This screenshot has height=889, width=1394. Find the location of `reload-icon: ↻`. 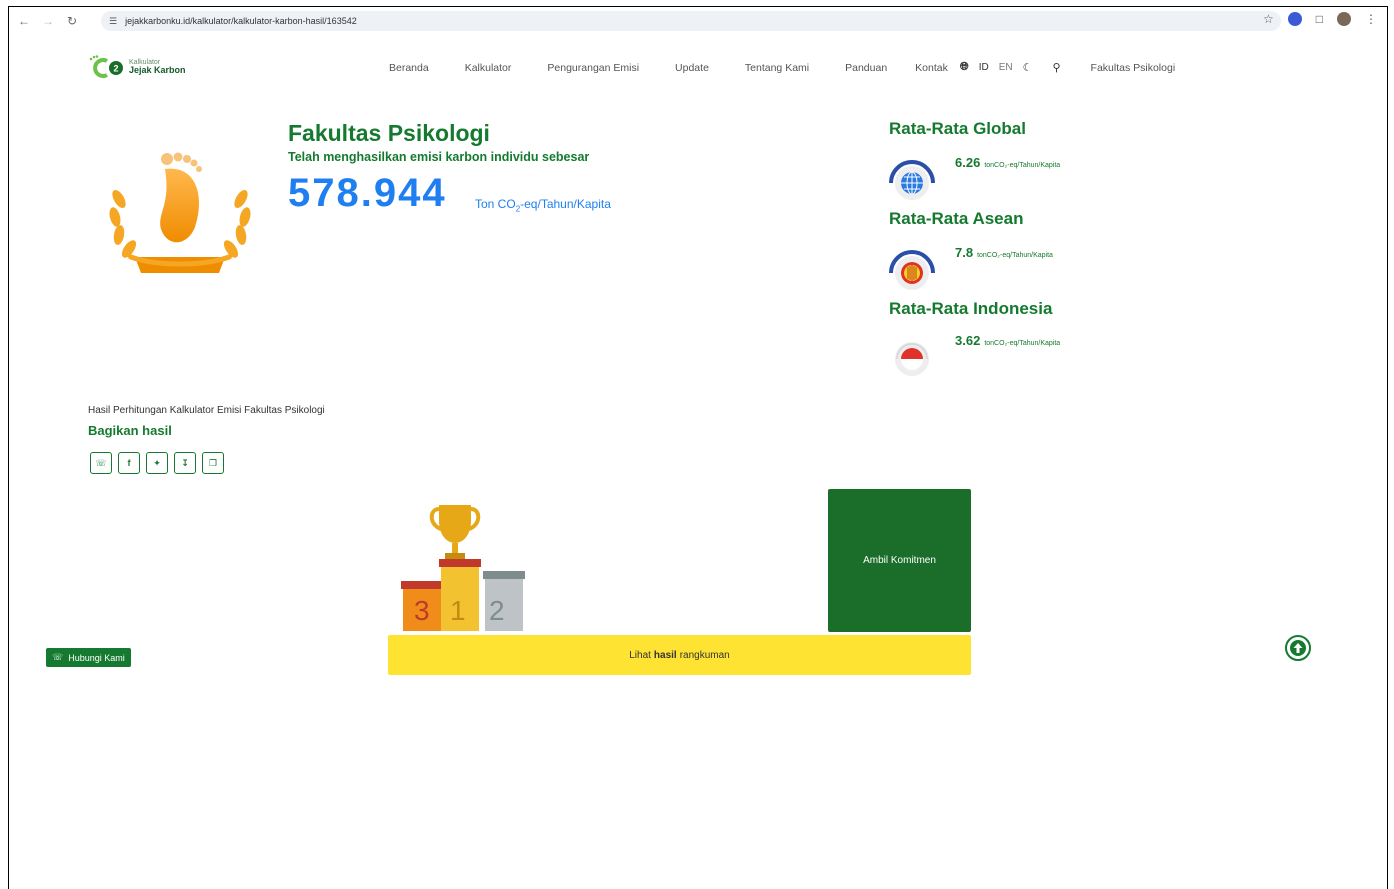

reload-icon: ↻ is located at coordinates (72, 21).